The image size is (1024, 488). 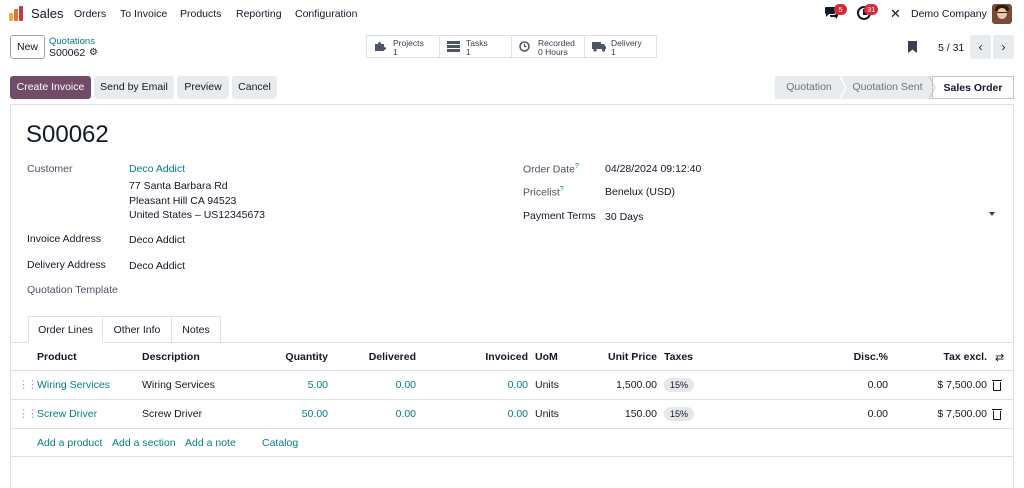 What do you see at coordinates (679, 385) in the screenshot?
I see `row-1-tax-tag: 15%` at bounding box center [679, 385].